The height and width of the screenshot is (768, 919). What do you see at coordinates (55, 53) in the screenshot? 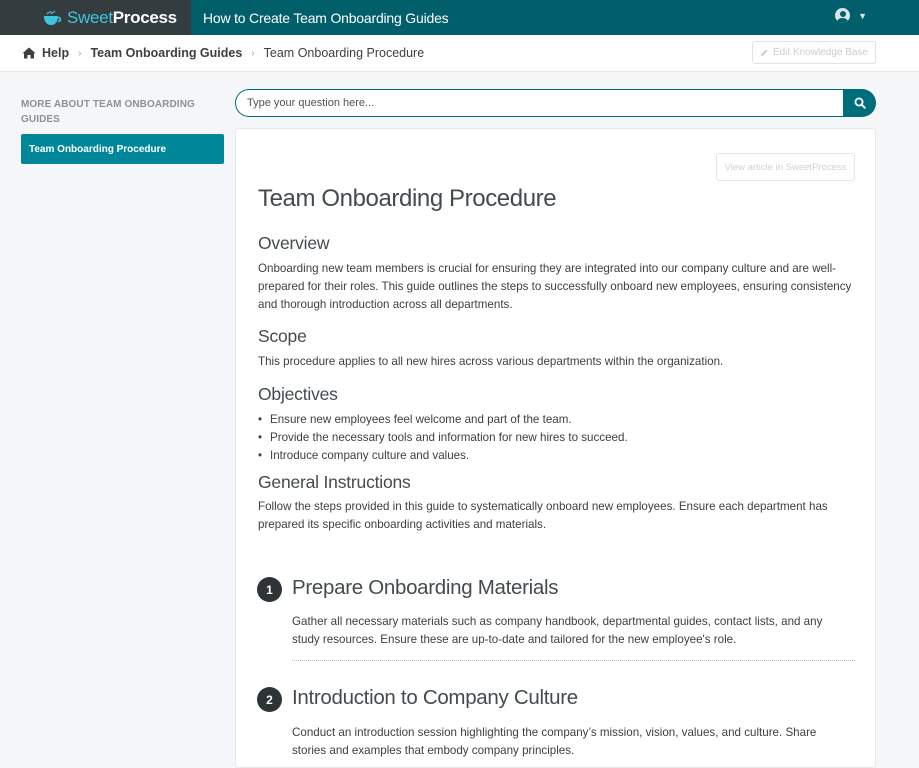
I see `breadcrumb-help: Help` at bounding box center [55, 53].